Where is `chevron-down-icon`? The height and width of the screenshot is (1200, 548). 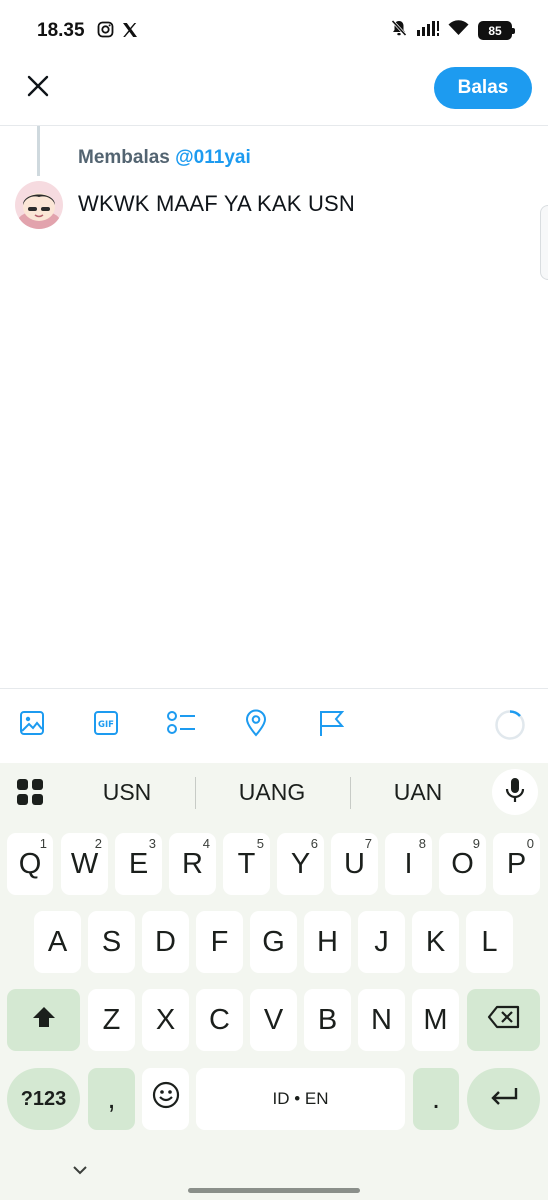
chevron-down-icon is located at coordinates (80, 1171).